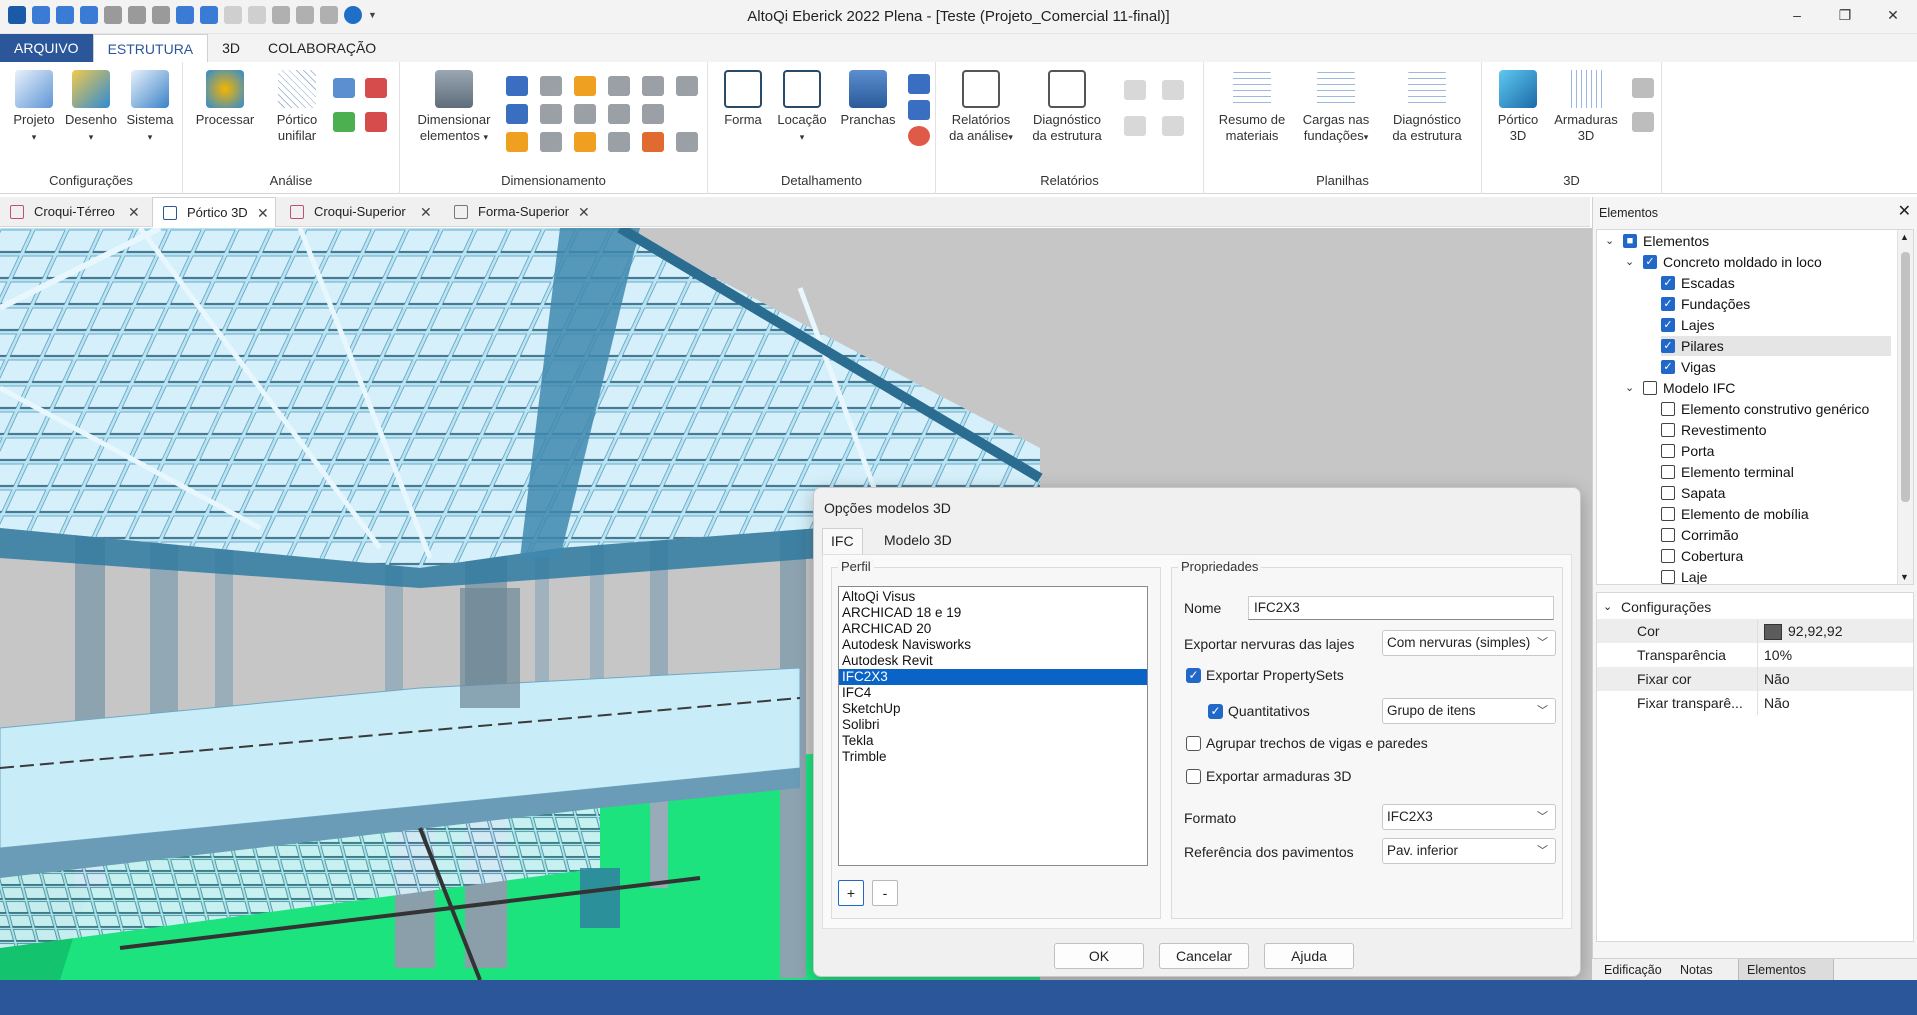  What do you see at coordinates (885, 893) in the screenshot?
I see `remove-profile-button: -` at bounding box center [885, 893].